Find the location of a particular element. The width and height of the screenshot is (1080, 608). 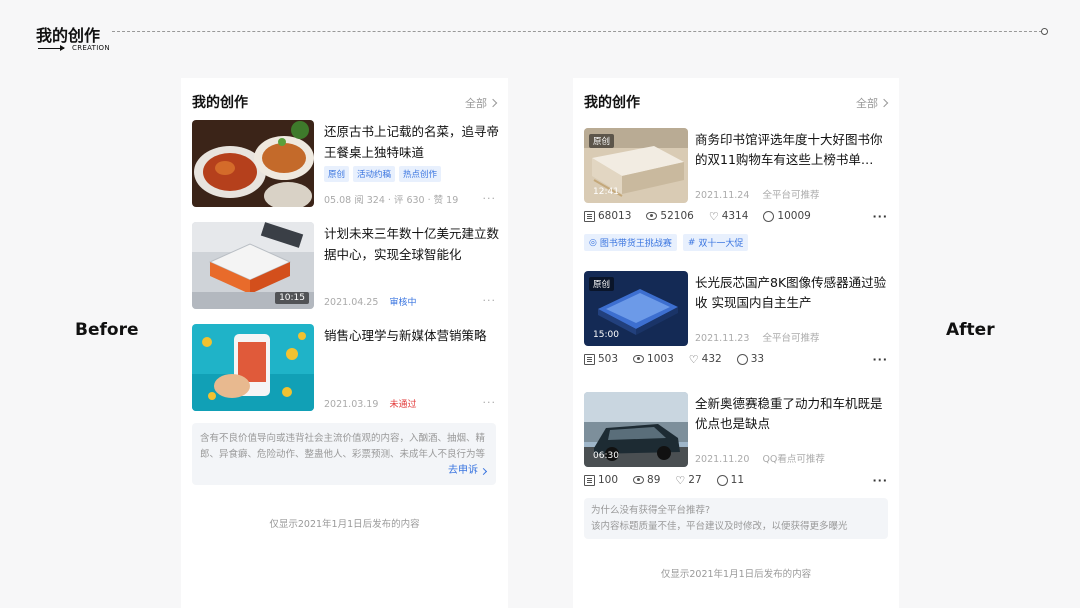

stat-likes: ♡ 27 is located at coordinates (688, 480).